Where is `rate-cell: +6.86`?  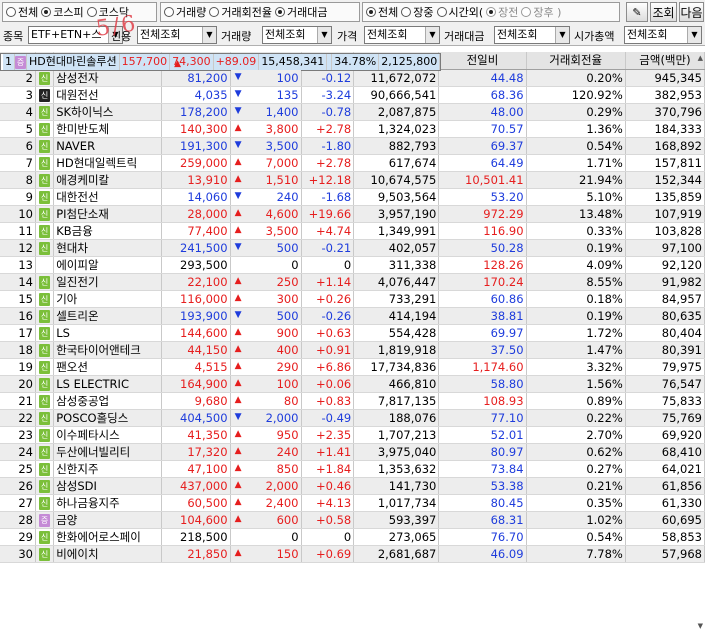
rate-cell: +6.86 is located at coordinates (328, 367).